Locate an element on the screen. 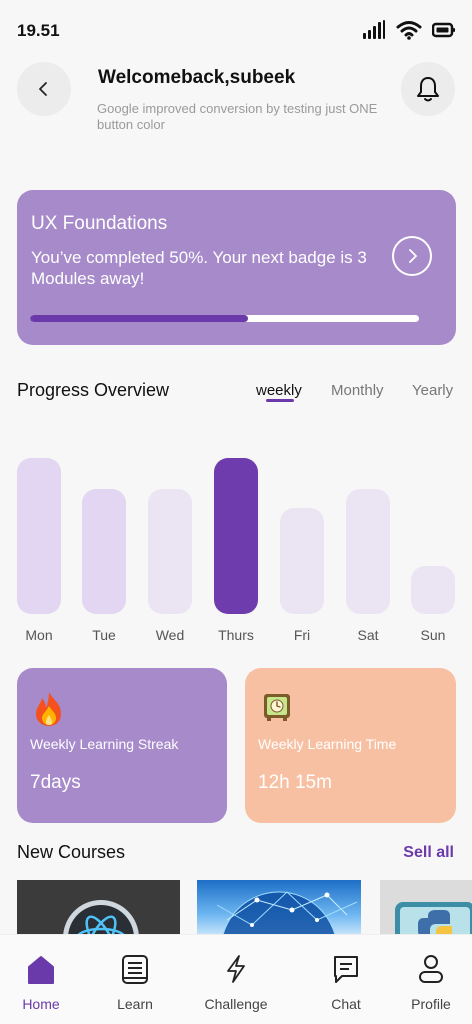 This screenshot has height=1024, width=472. fire-icon is located at coordinates (48, 709).